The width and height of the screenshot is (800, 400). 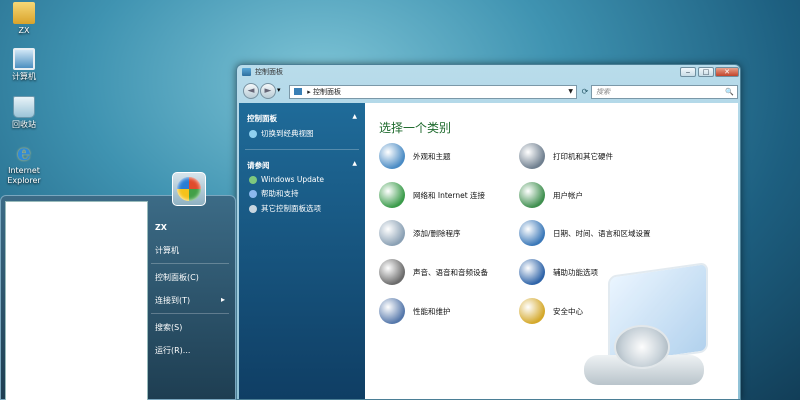 I want to click on category-sound: 声音、语音和音频设备, so click(x=433, y=272).